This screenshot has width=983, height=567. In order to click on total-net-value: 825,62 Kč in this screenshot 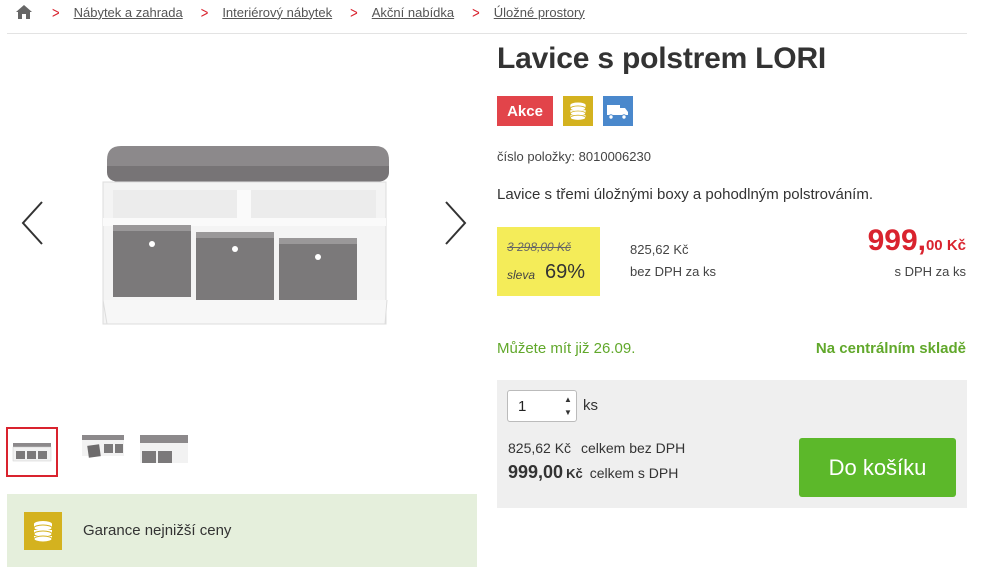, I will do `click(540, 448)`.